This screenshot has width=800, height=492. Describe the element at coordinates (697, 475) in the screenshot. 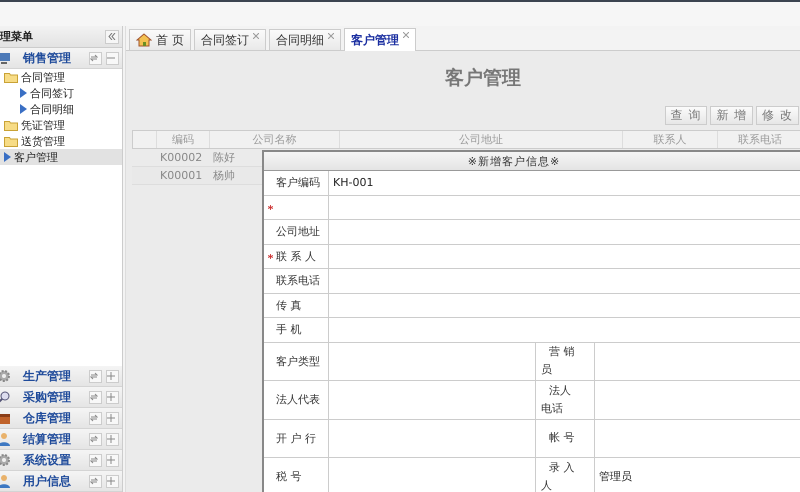

I see `input-field: 管理员` at that location.